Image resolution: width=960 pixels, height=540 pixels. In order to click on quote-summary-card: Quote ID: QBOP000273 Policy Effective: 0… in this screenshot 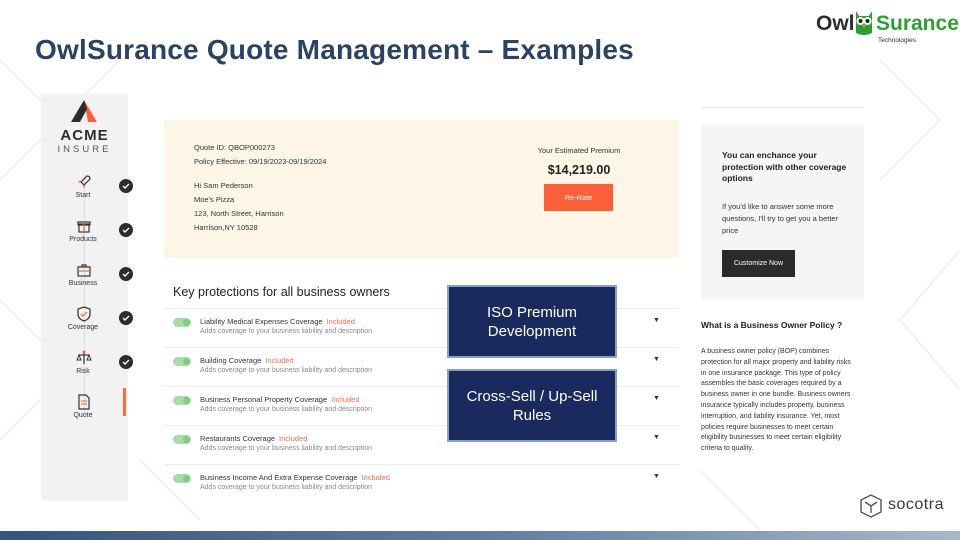, I will do `click(421, 189)`.